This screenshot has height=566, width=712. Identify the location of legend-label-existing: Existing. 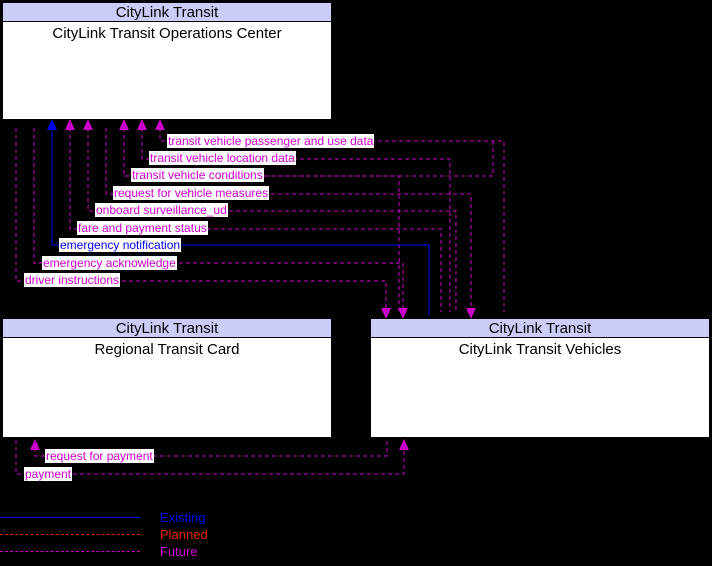
(183, 517).